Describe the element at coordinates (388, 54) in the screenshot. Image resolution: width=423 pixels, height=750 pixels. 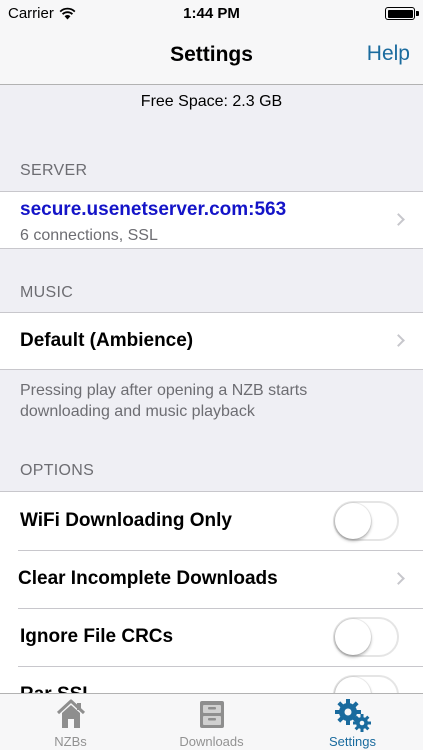
I see `help-button: Help` at that location.